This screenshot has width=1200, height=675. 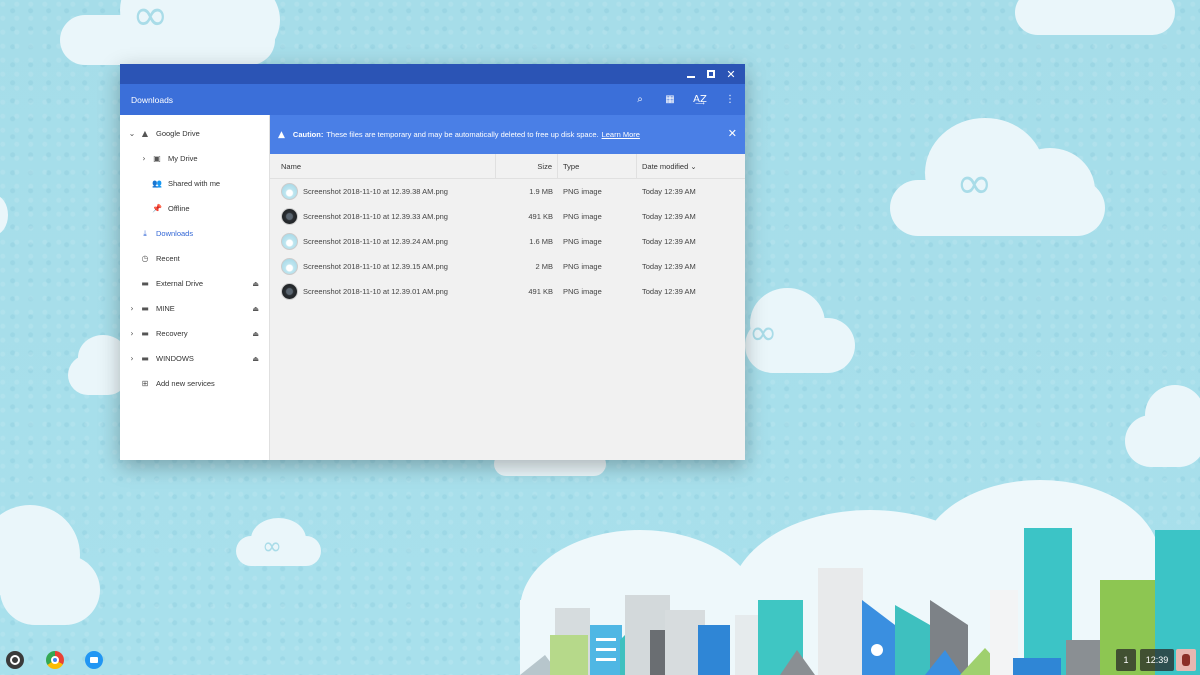 What do you see at coordinates (180, 283) in the screenshot?
I see `sidebar-item-label: External Drive` at bounding box center [180, 283].